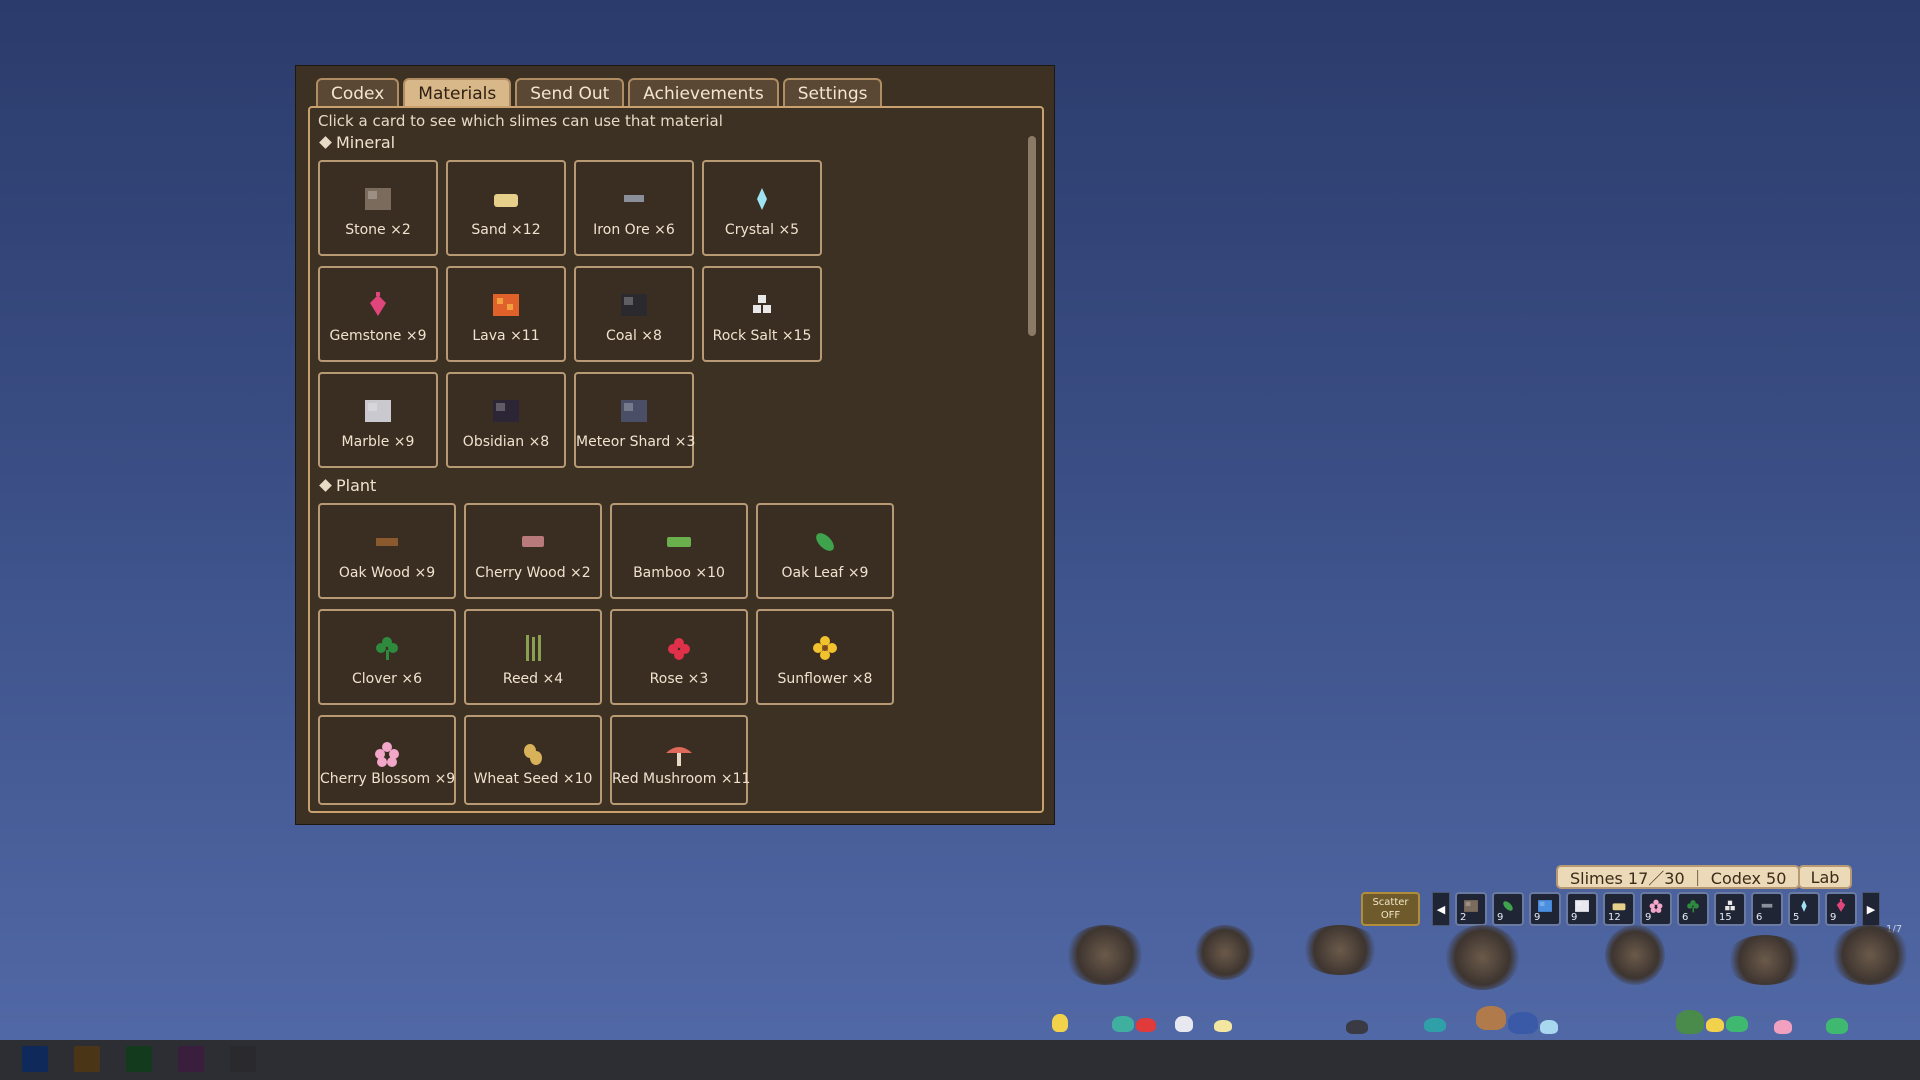  I want to click on material-card: Clover ×6, so click(387, 657).